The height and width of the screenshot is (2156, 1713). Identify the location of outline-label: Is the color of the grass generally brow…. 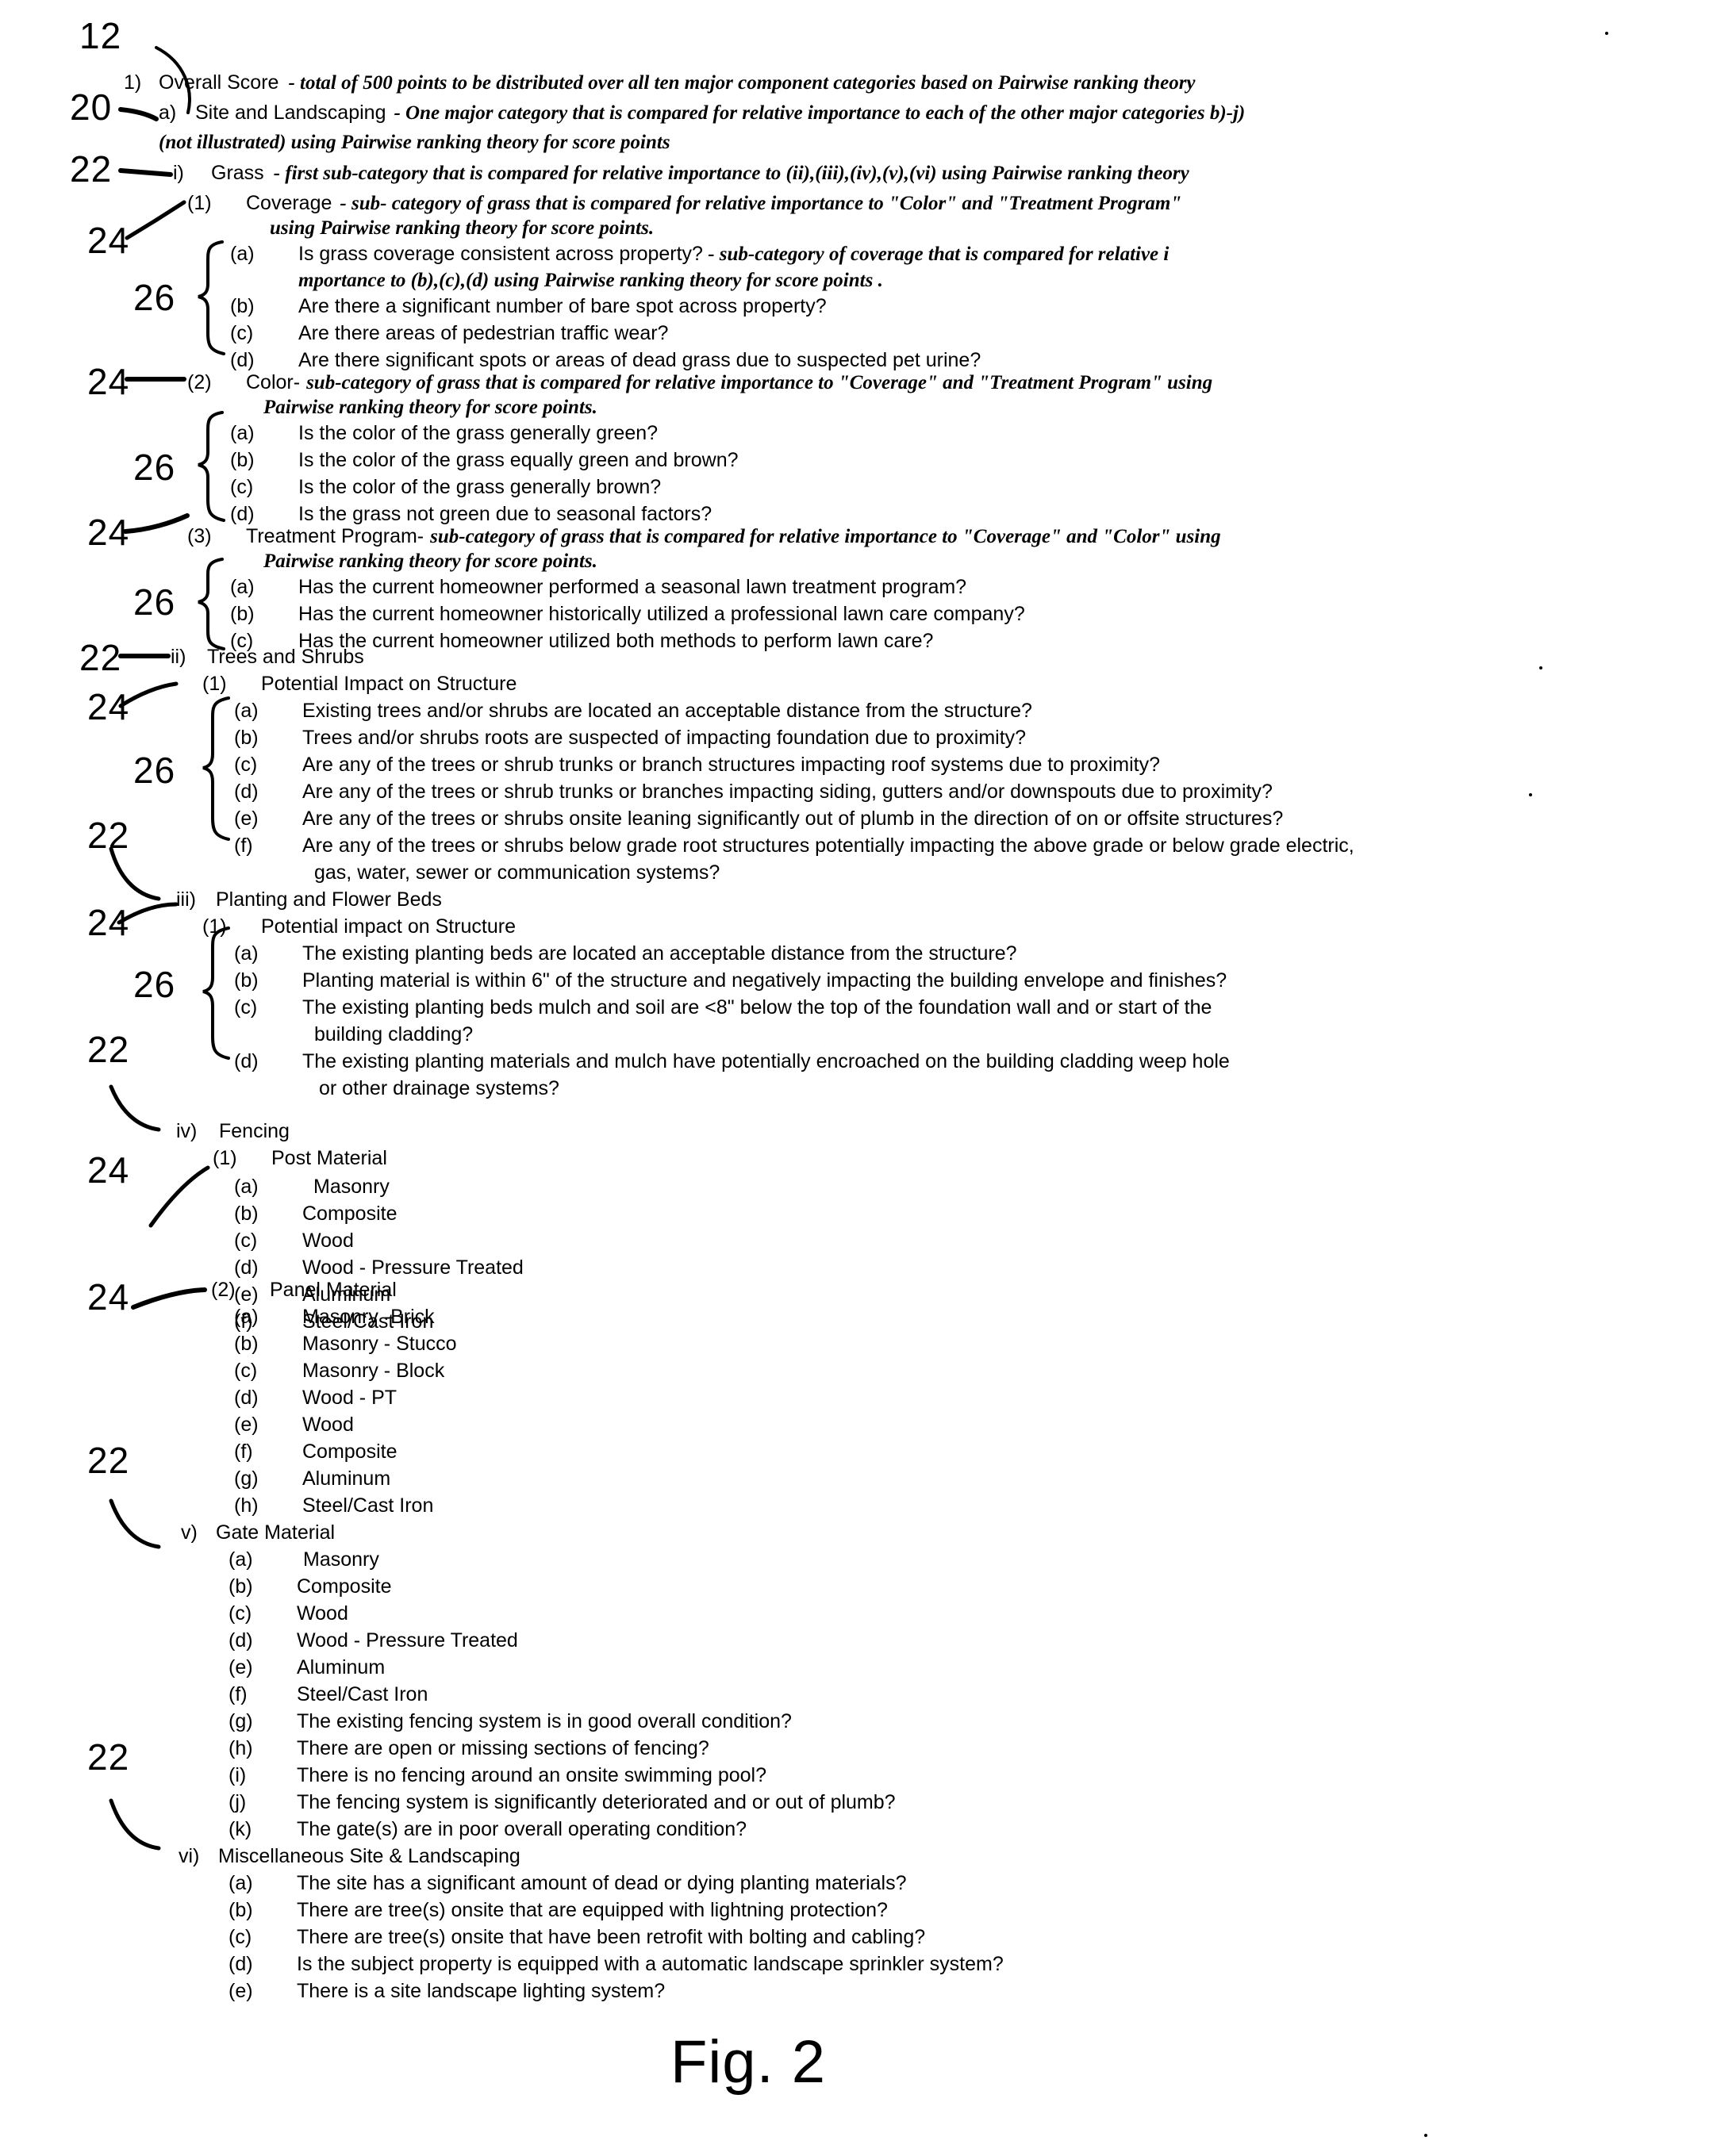
(480, 487).